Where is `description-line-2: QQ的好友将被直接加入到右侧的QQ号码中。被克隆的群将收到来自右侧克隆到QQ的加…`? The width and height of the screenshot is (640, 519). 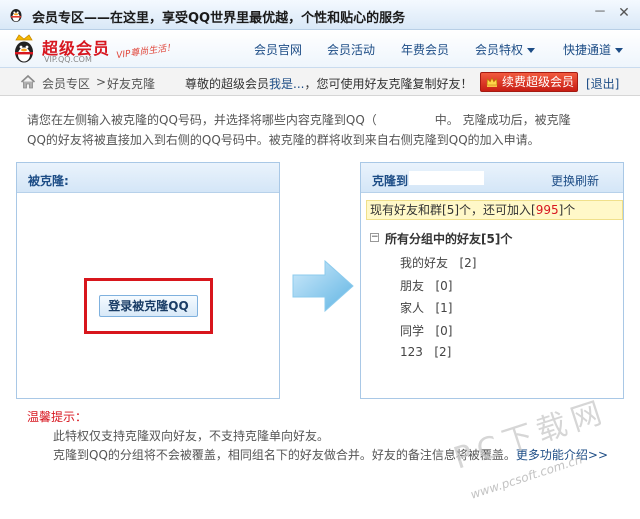
description-line-2: QQ的好友将被直接加入到右侧的QQ号码中。被克隆的群将收到来自右侧克隆到QQ的加… is located at coordinates (283, 140).